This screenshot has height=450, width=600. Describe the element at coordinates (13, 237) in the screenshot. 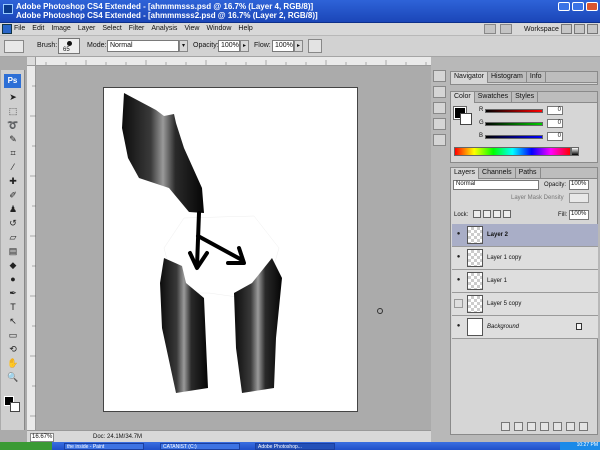

I see `eraser-tool-icon: ▱` at that location.